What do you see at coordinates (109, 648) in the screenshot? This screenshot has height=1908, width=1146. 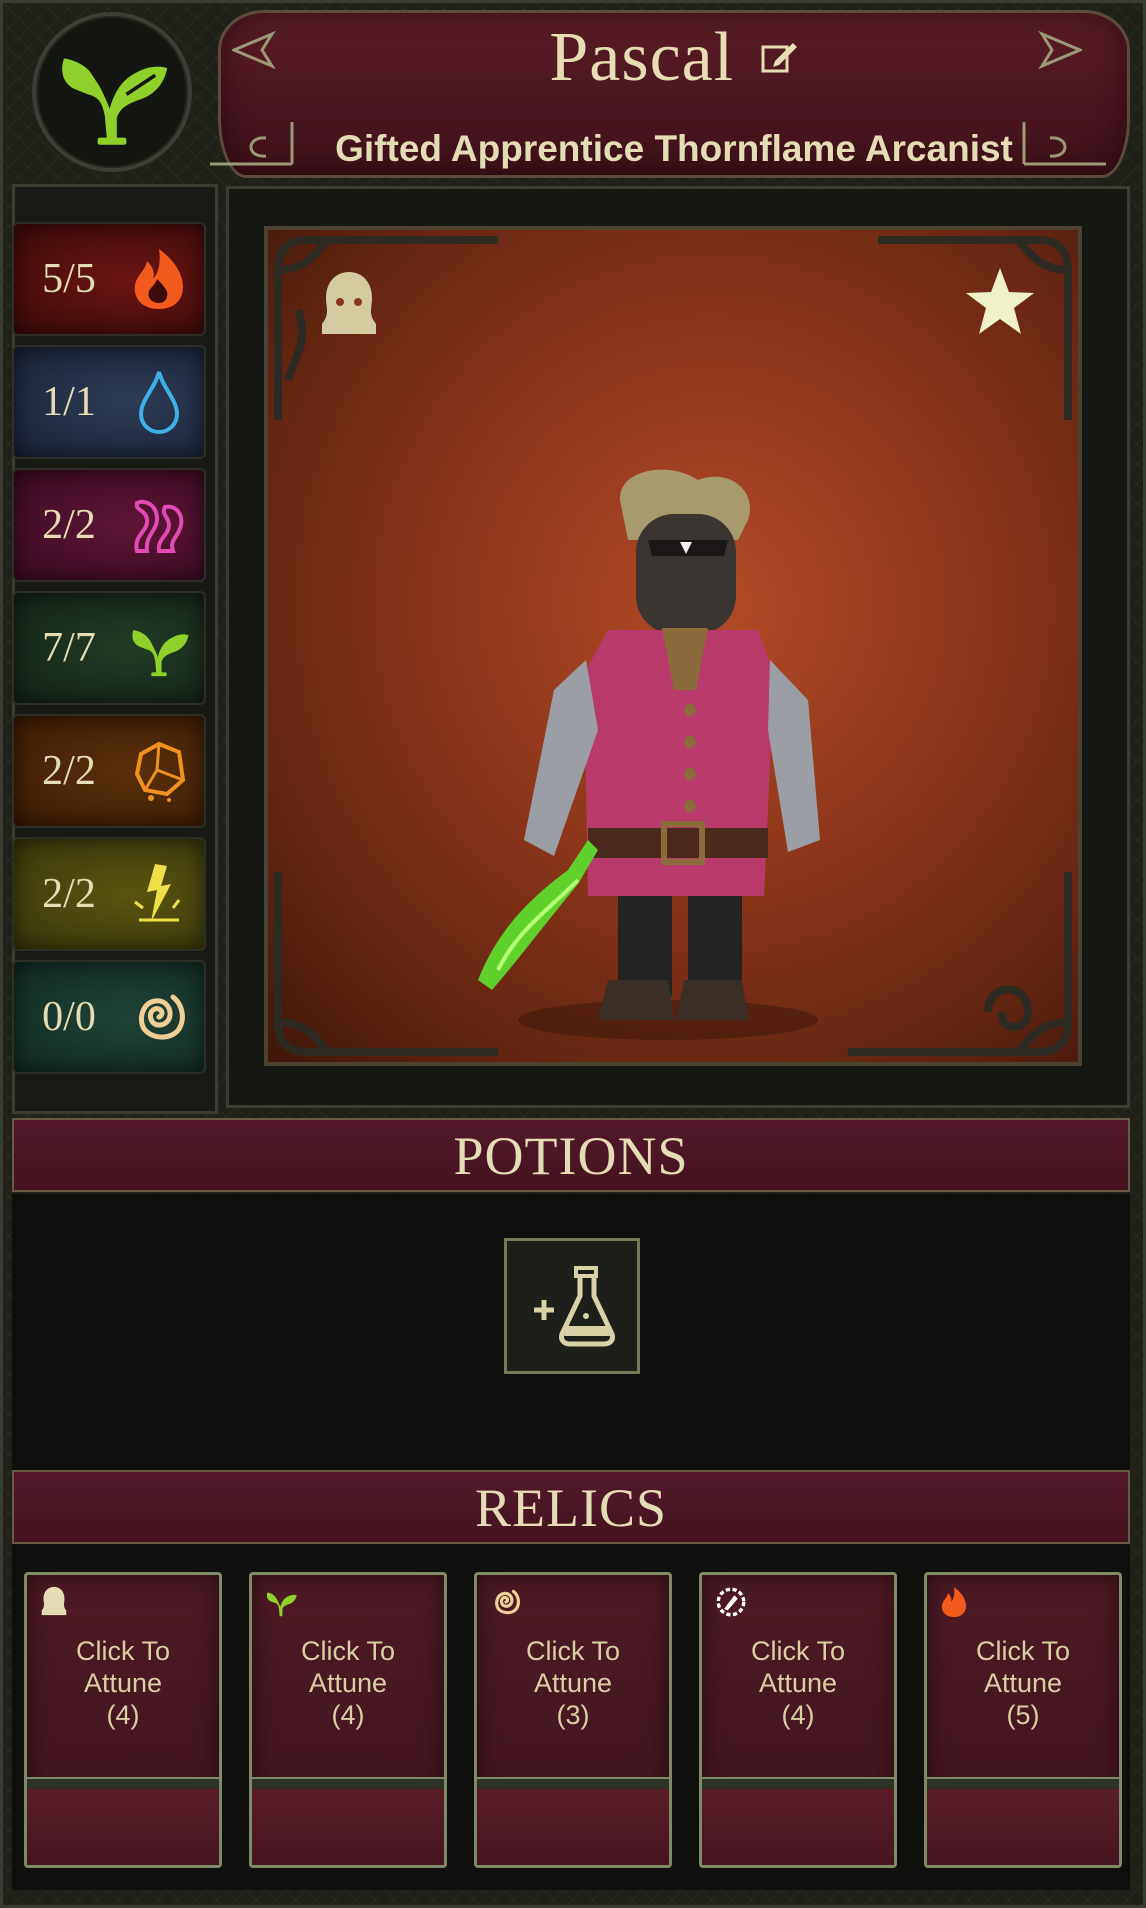 I see `element-nature: 7/7` at bounding box center [109, 648].